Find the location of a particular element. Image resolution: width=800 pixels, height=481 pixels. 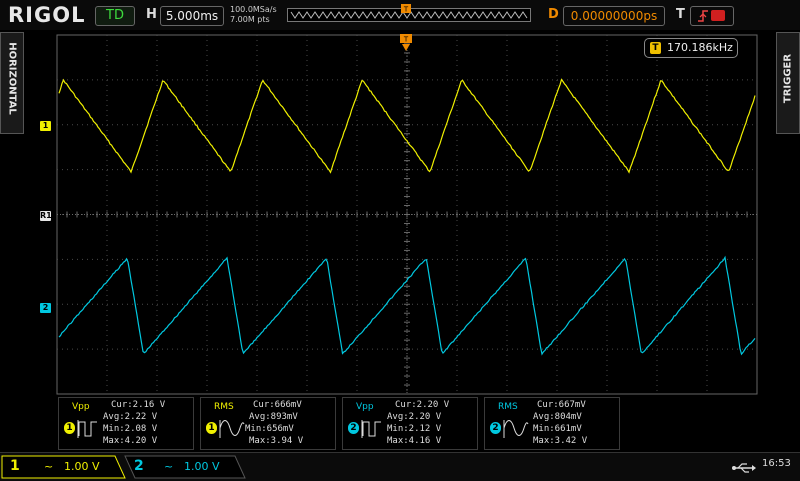

measurement-cur: Cur:2.20 V is located at coordinates (422, 405).